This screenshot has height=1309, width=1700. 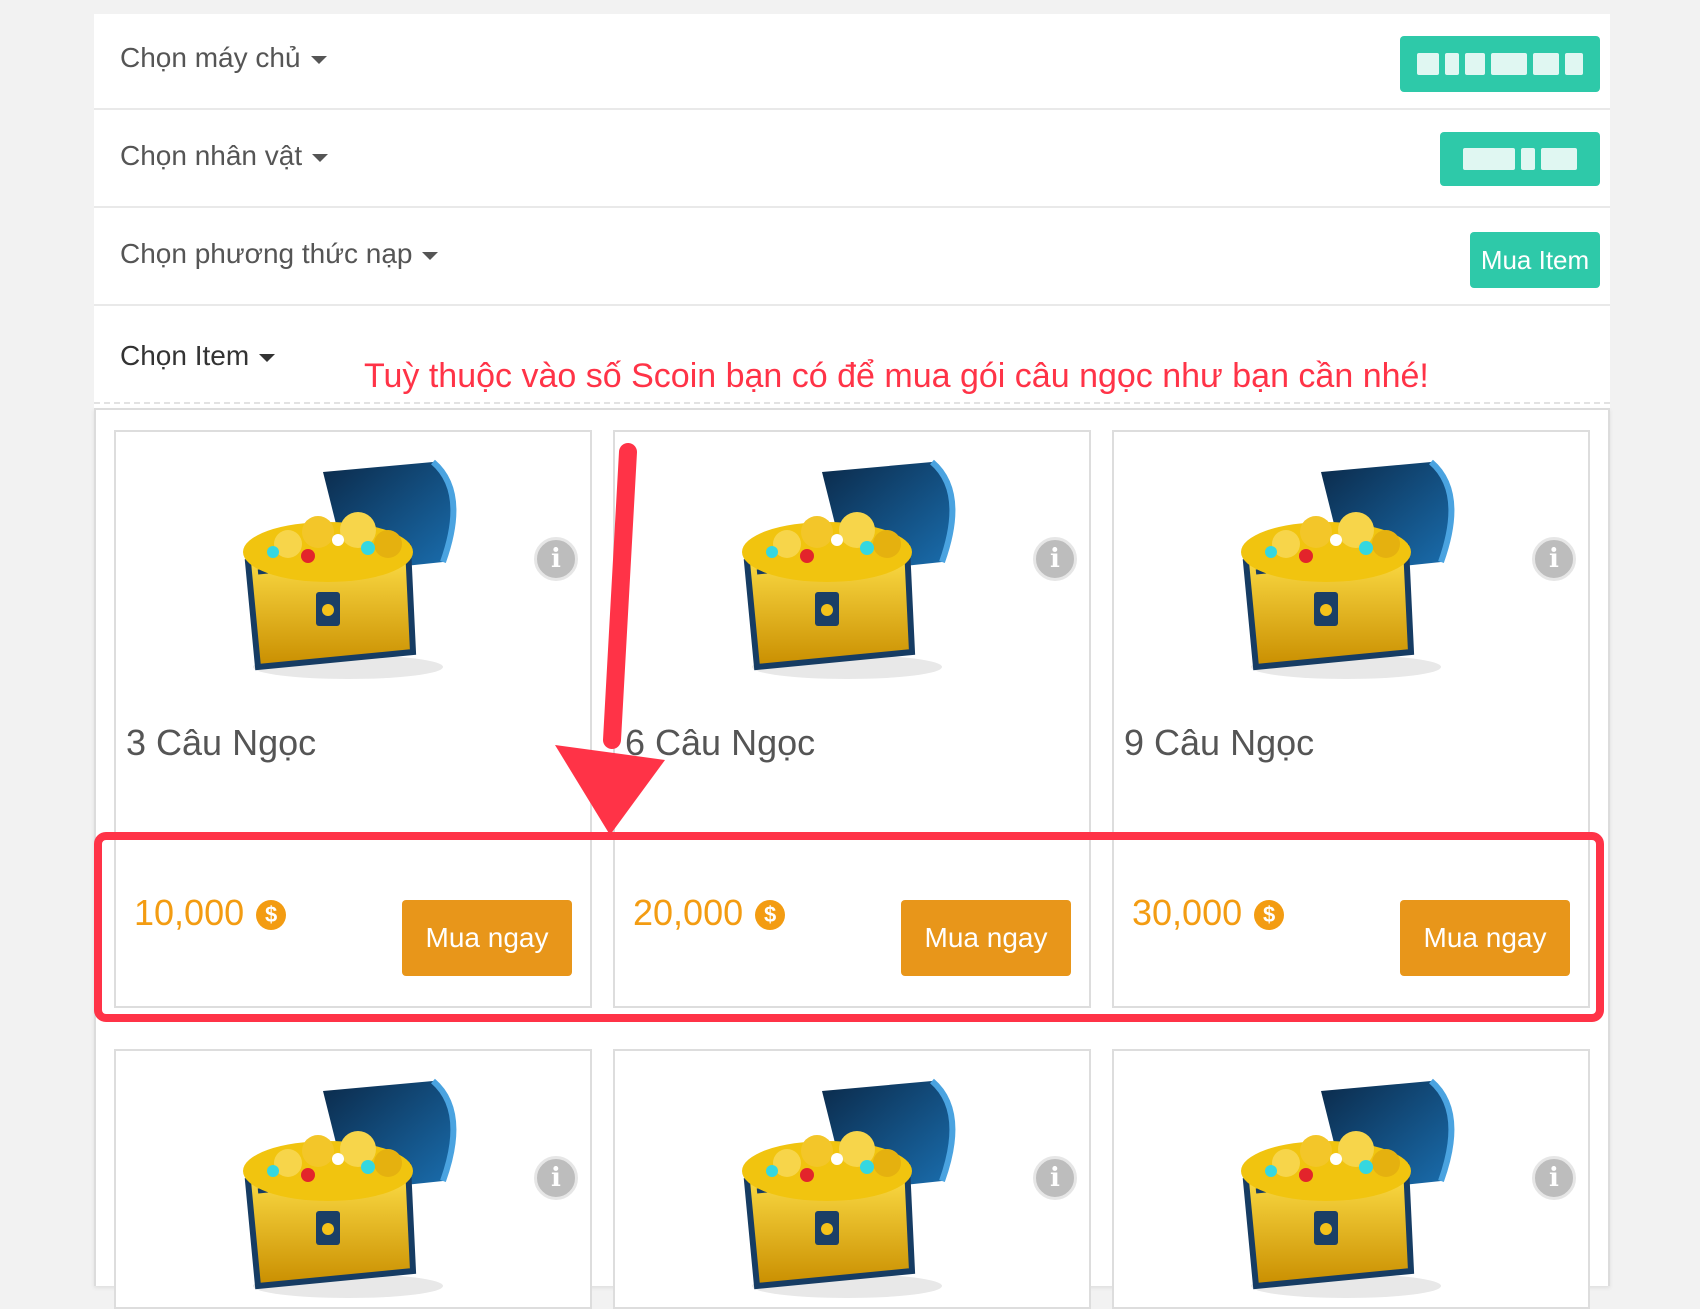 I want to click on character-dropdown: Chọn nhân vật, so click(x=224, y=156).